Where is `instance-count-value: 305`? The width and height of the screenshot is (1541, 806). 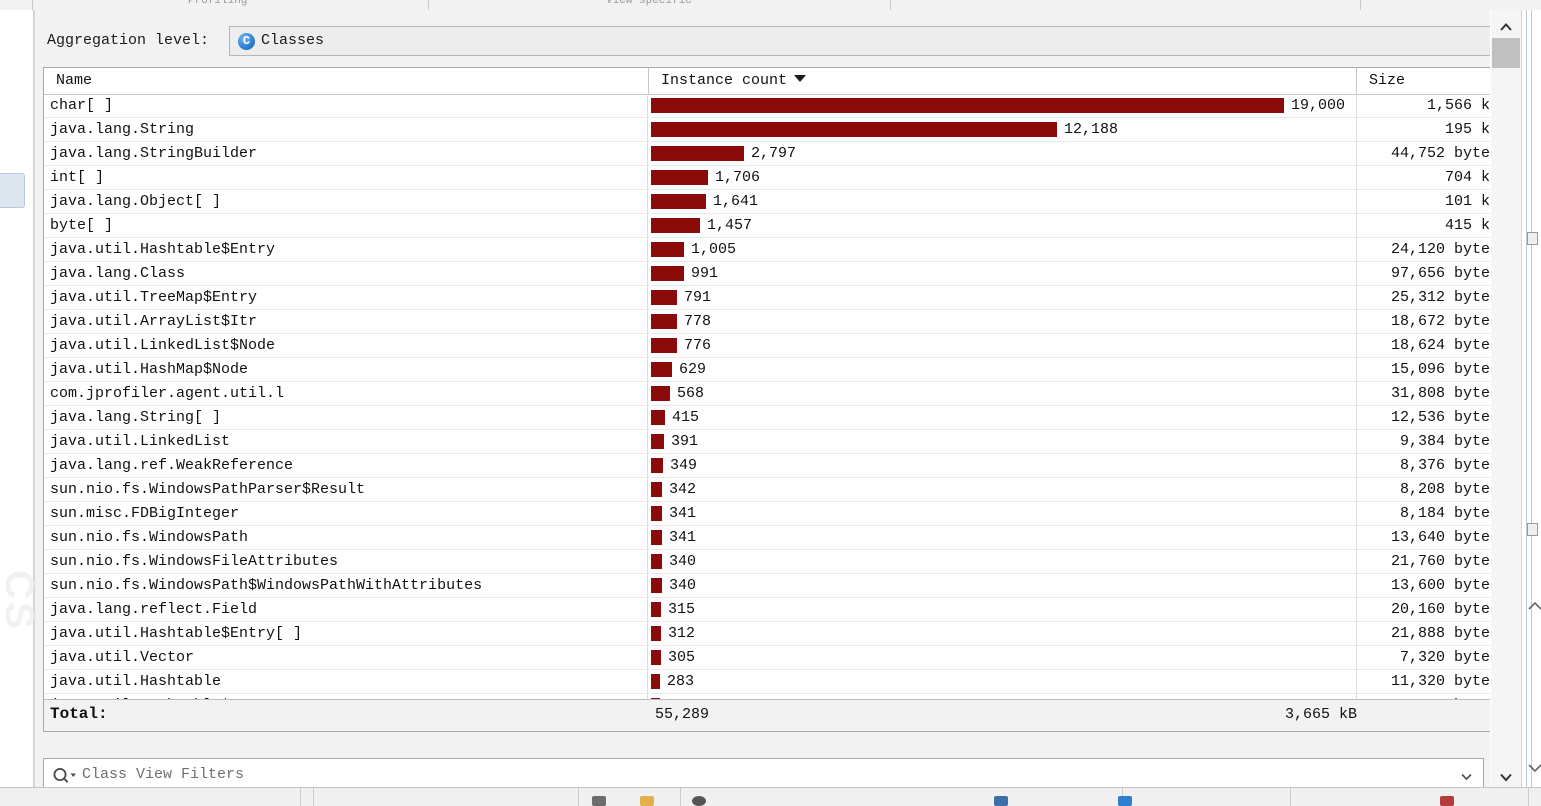 instance-count-value: 305 is located at coordinates (682, 657).